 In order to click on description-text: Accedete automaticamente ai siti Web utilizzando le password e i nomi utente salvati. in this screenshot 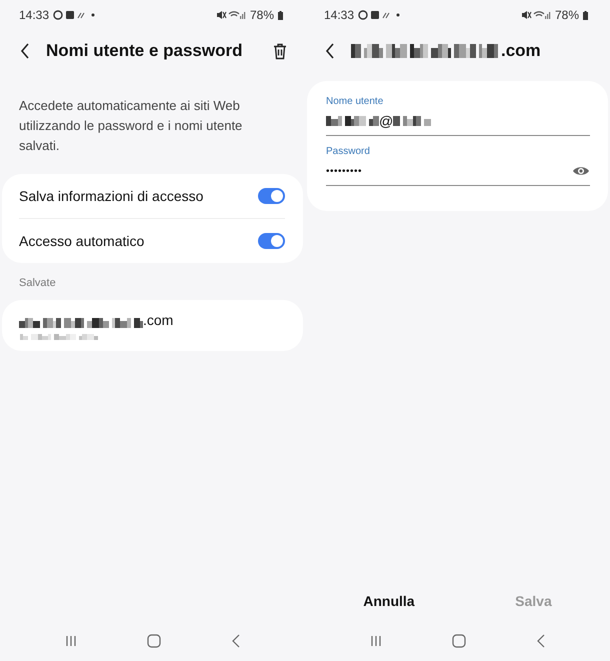, I will do `click(131, 126)`.